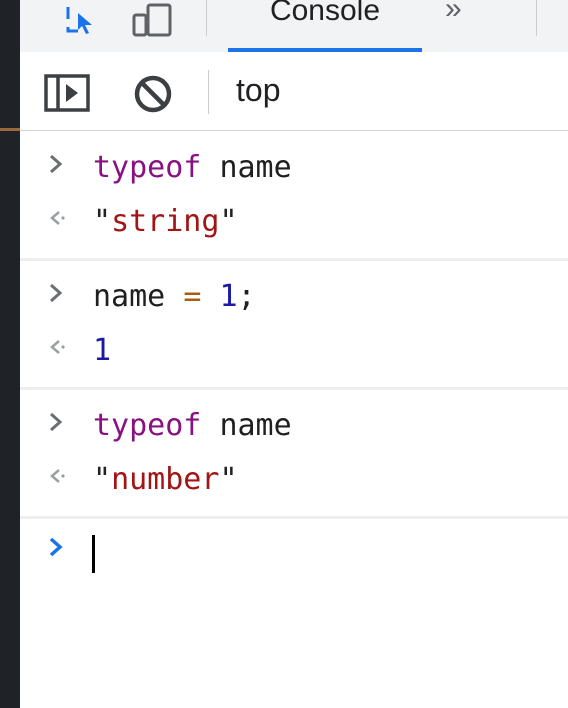 The height and width of the screenshot is (708, 568). What do you see at coordinates (294, 483) in the screenshot?
I see `console-output-line: "number"` at bounding box center [294, 483].